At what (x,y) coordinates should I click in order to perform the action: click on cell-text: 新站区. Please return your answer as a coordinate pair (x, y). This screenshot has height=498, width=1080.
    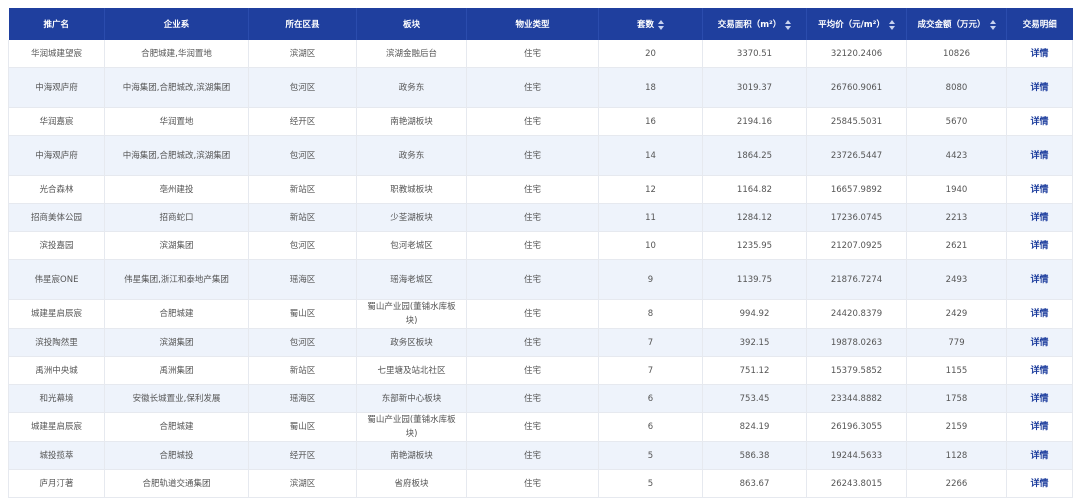
    Looking at the image, I should click on (302, 217).